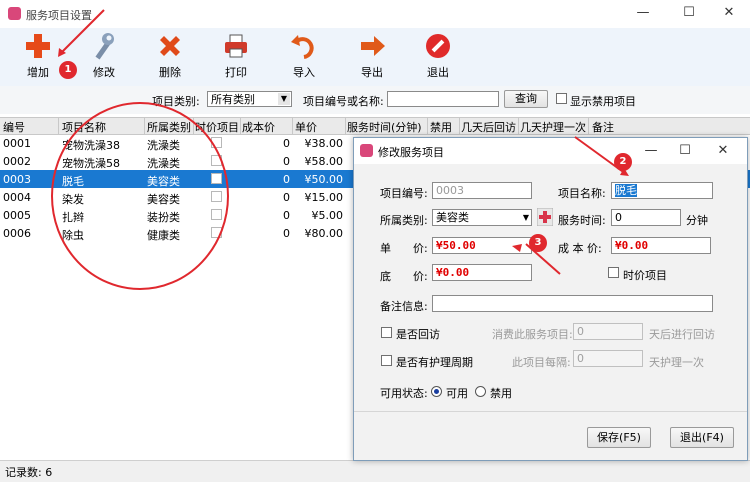  What do you see at coordinates (553, 127) in the screenshot?
I see `col-header-care-days: 几天护理一次` at bounding box center [553, 127].